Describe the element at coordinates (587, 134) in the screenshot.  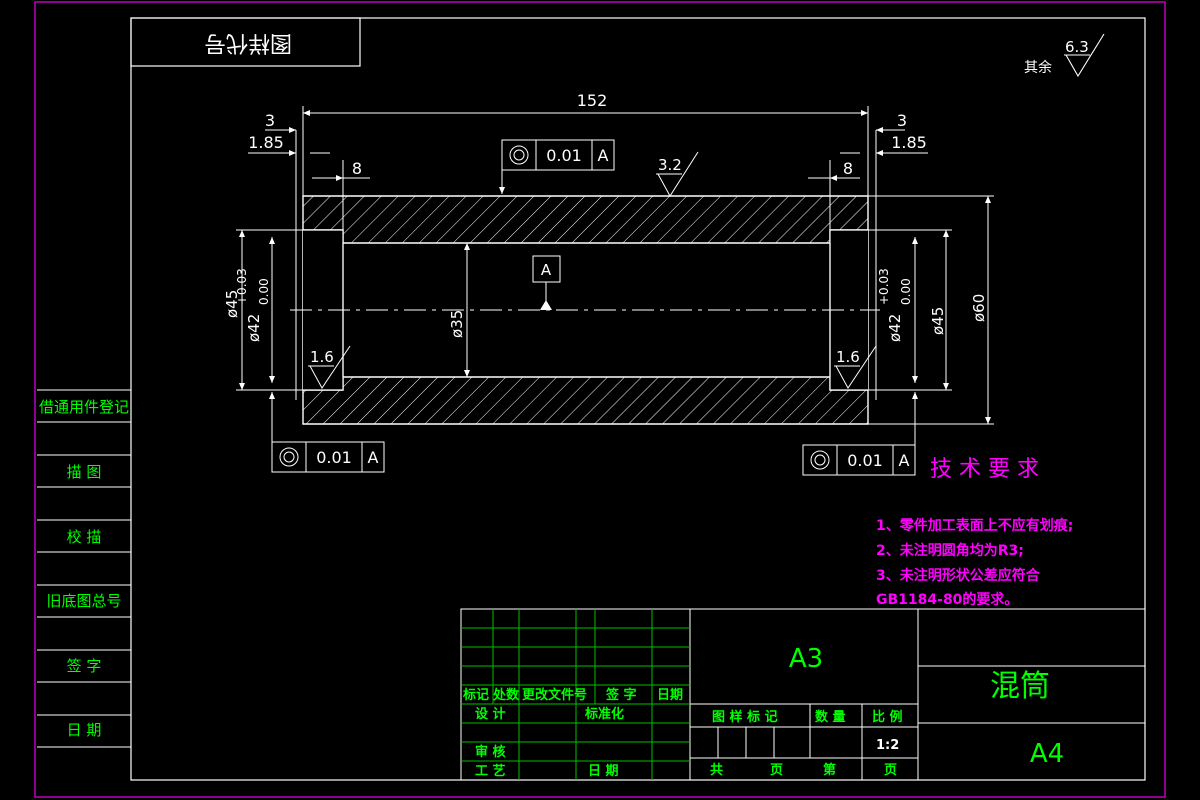
I see `horizontal-dimension-labels: 152 3 1.85 8 3 1.85 8` at that location.